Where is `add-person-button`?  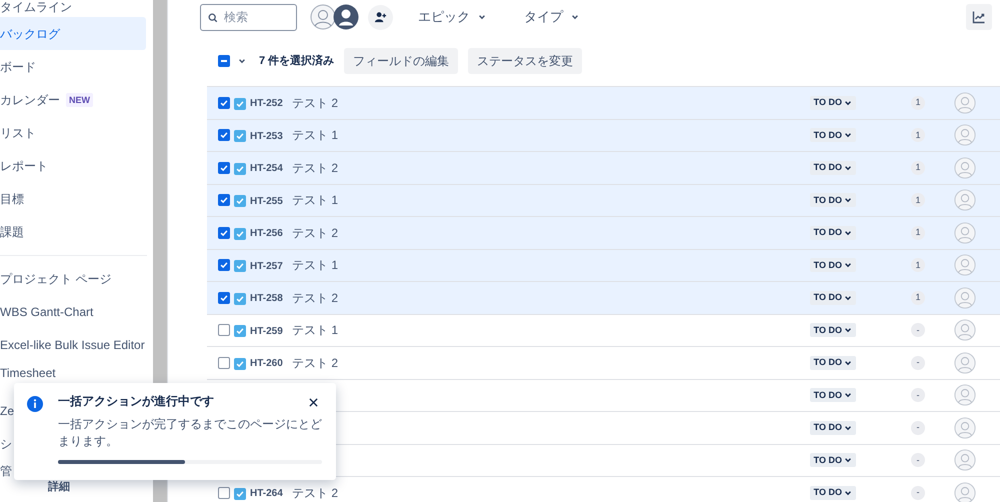 add-person-button is located at coordinates (380, 17).